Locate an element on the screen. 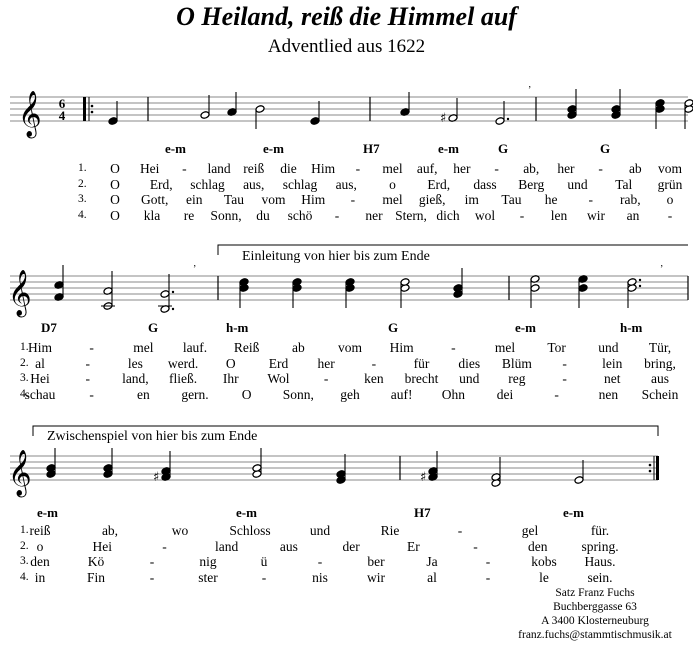  lyric-syllable: geh is located at coordinates (350, 394).